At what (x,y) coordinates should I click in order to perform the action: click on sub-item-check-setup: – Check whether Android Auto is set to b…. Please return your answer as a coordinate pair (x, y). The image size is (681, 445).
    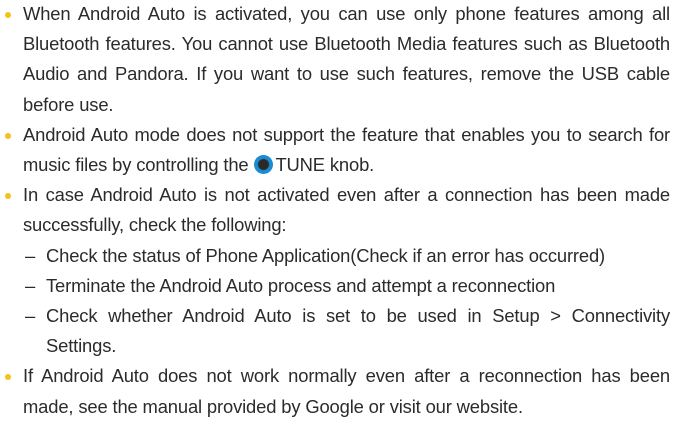
    Looking at the image, I should click on (340, 331).